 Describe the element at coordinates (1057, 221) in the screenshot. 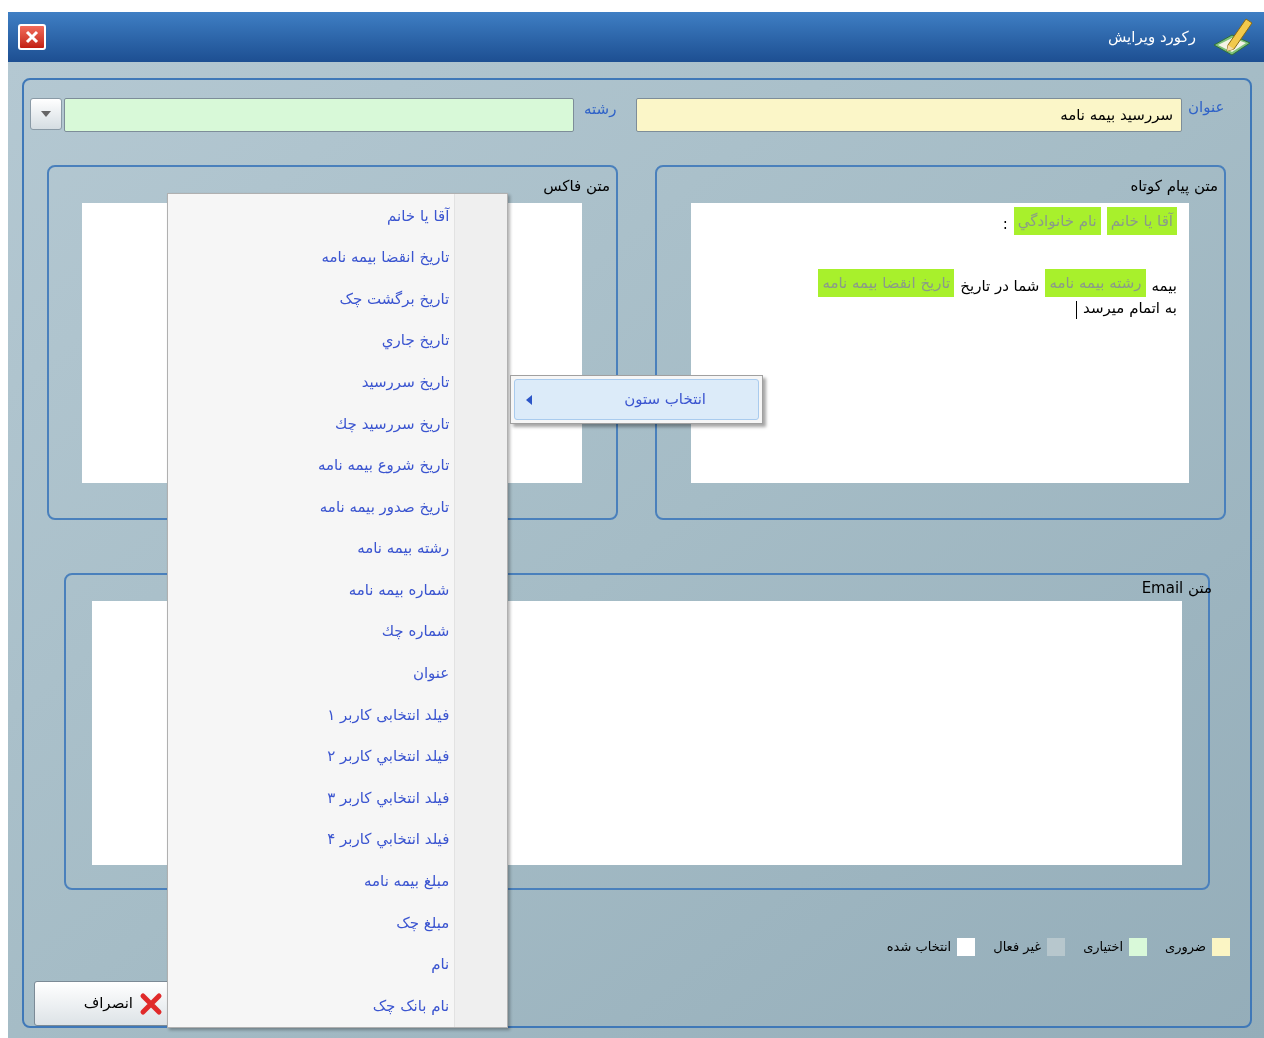

I see `field-tag: نام خانوادگي` at that location.